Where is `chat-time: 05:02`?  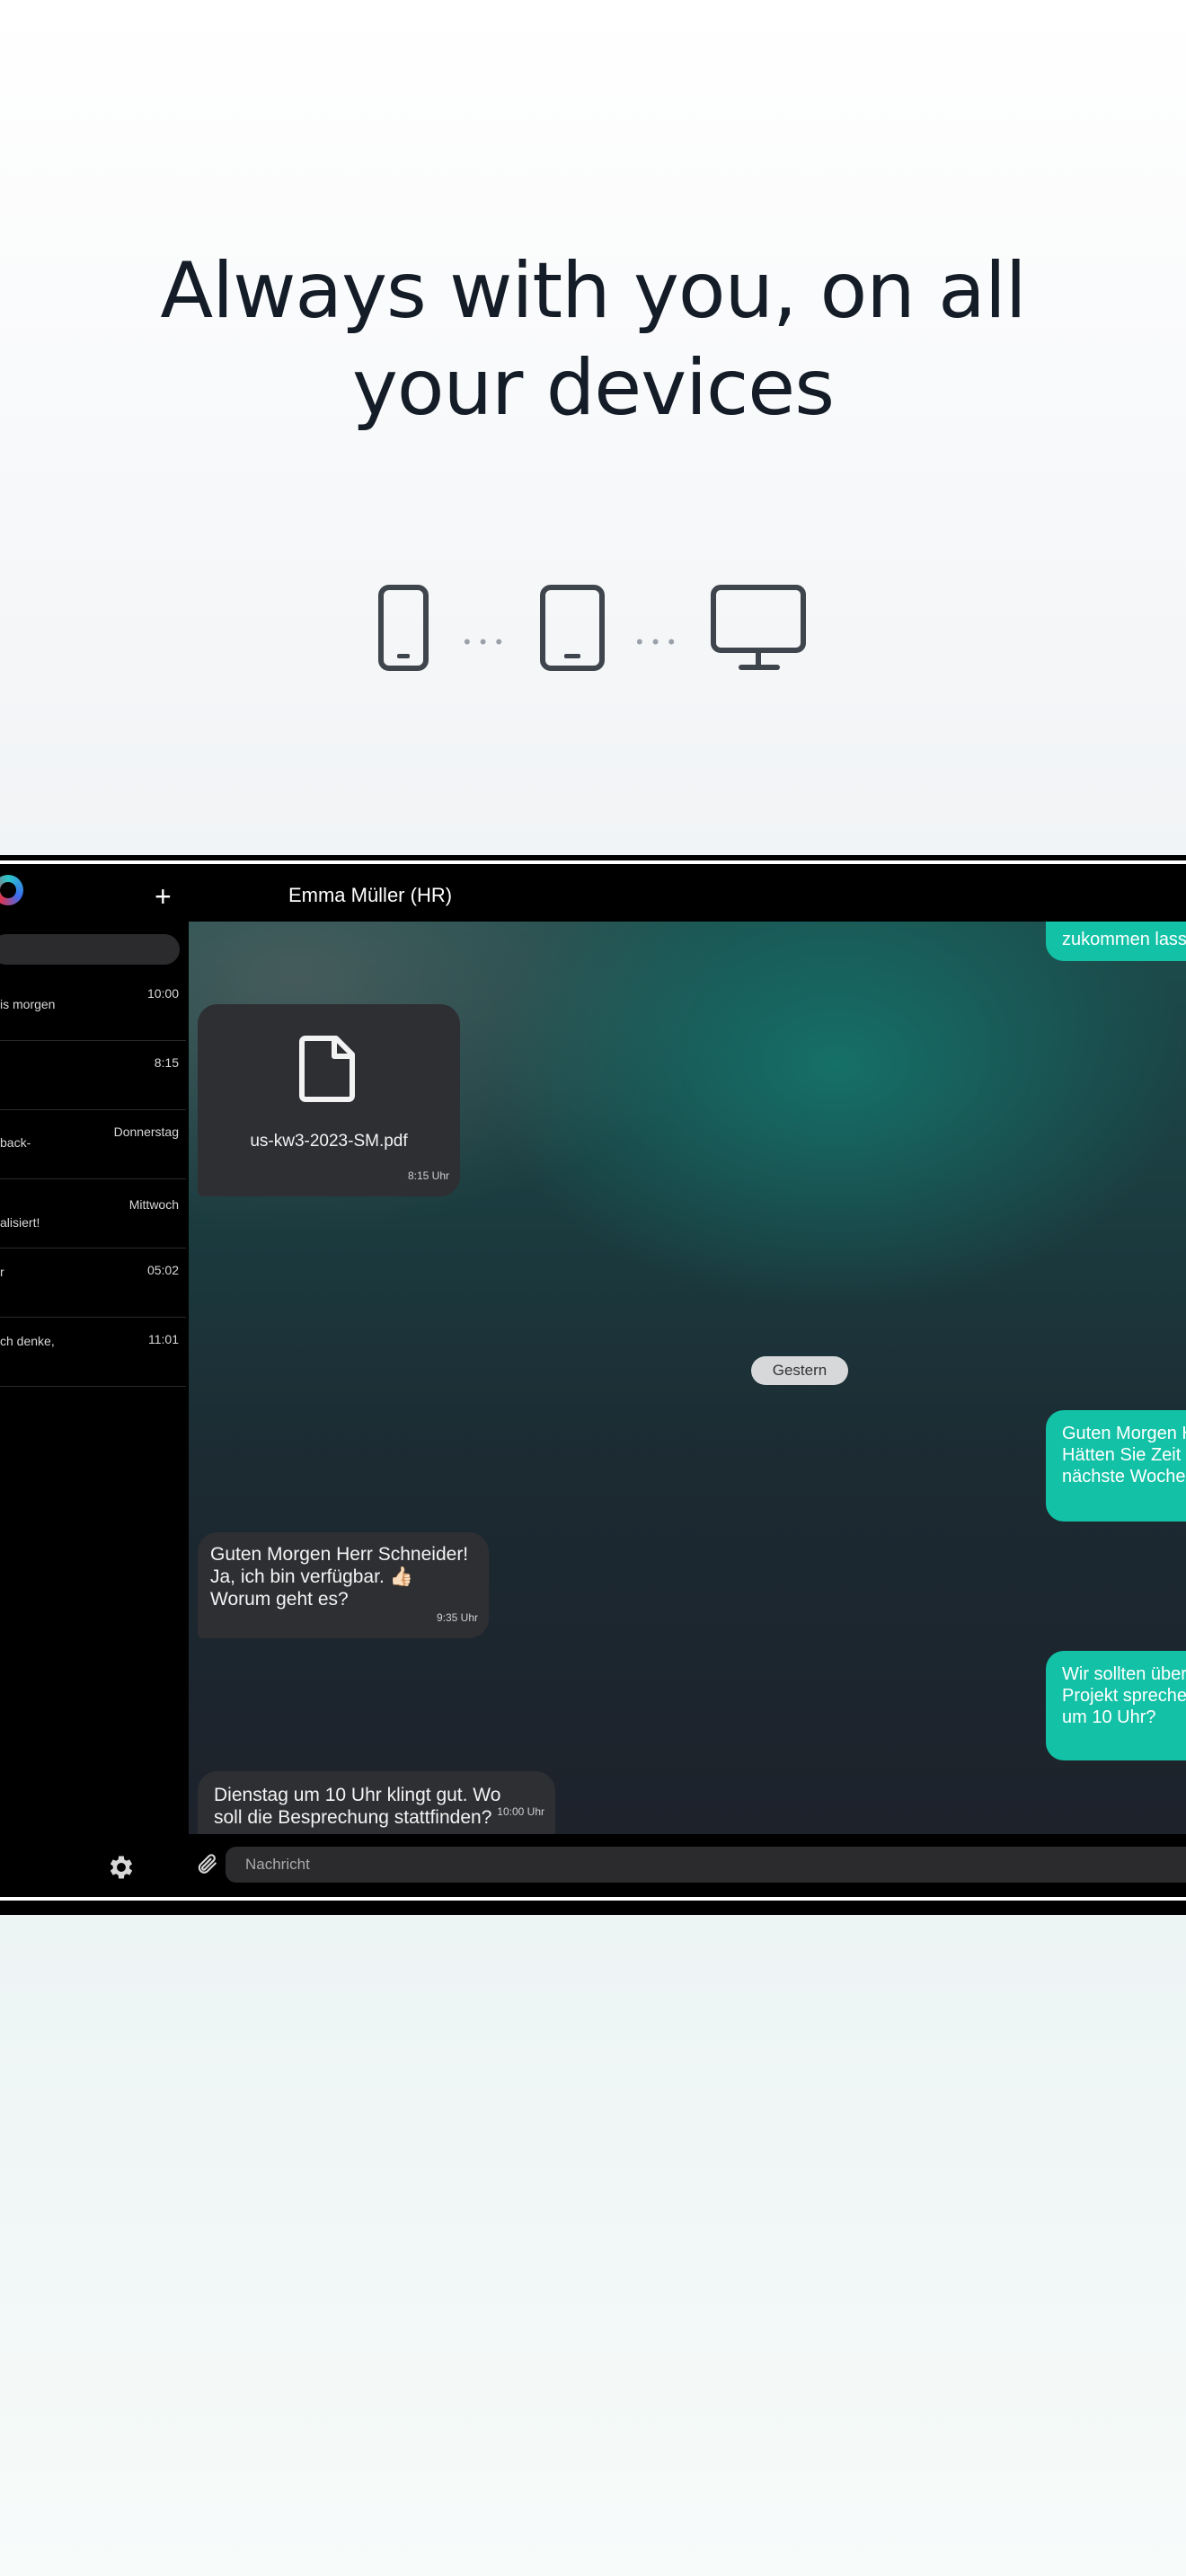 chat-time: 05:02 is located at coordinates (162, 1270).